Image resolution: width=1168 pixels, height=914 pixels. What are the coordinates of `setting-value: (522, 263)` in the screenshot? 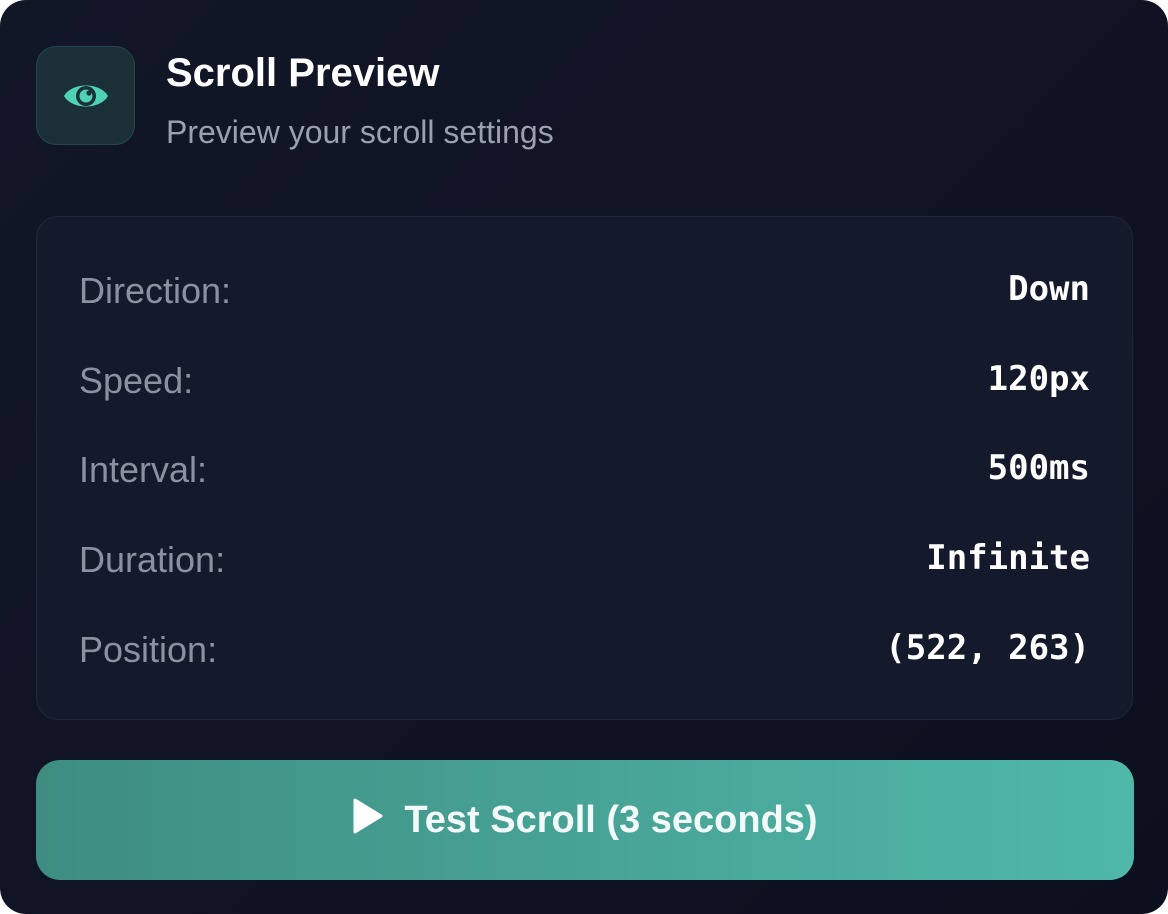 It's located at (987, 648).